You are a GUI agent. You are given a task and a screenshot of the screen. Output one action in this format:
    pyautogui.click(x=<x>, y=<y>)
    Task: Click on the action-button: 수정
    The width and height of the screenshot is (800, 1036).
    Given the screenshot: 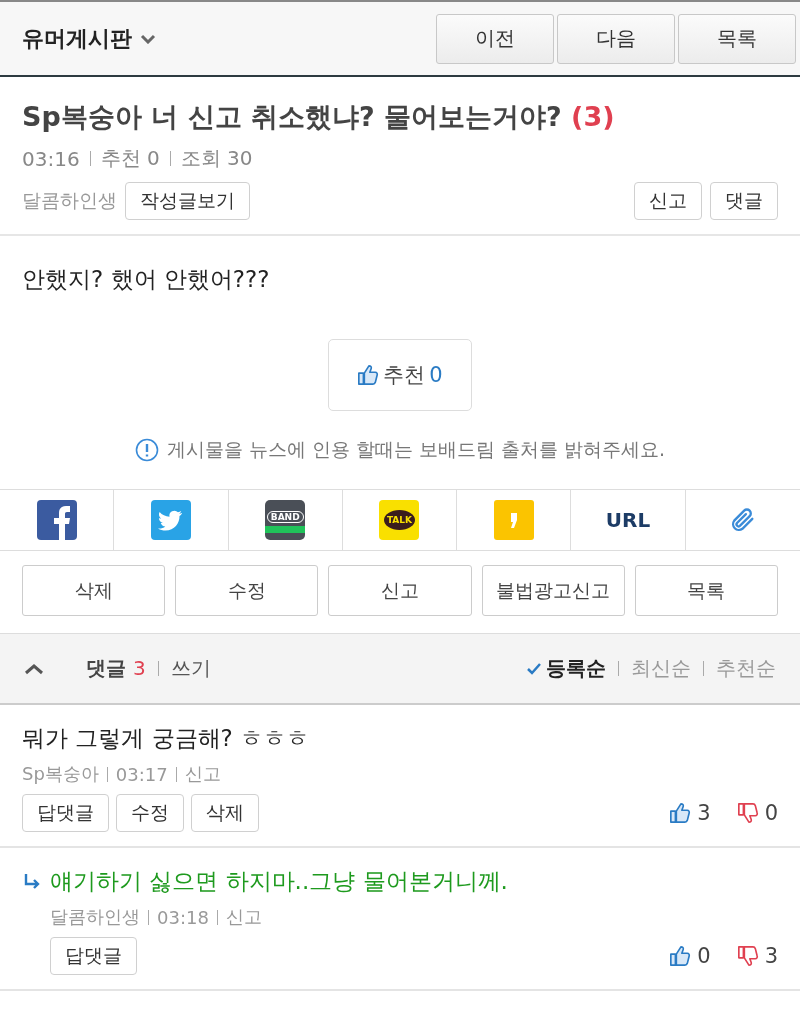 What is the action you would take?
    pyautogui.click(x=247, y=590)
    